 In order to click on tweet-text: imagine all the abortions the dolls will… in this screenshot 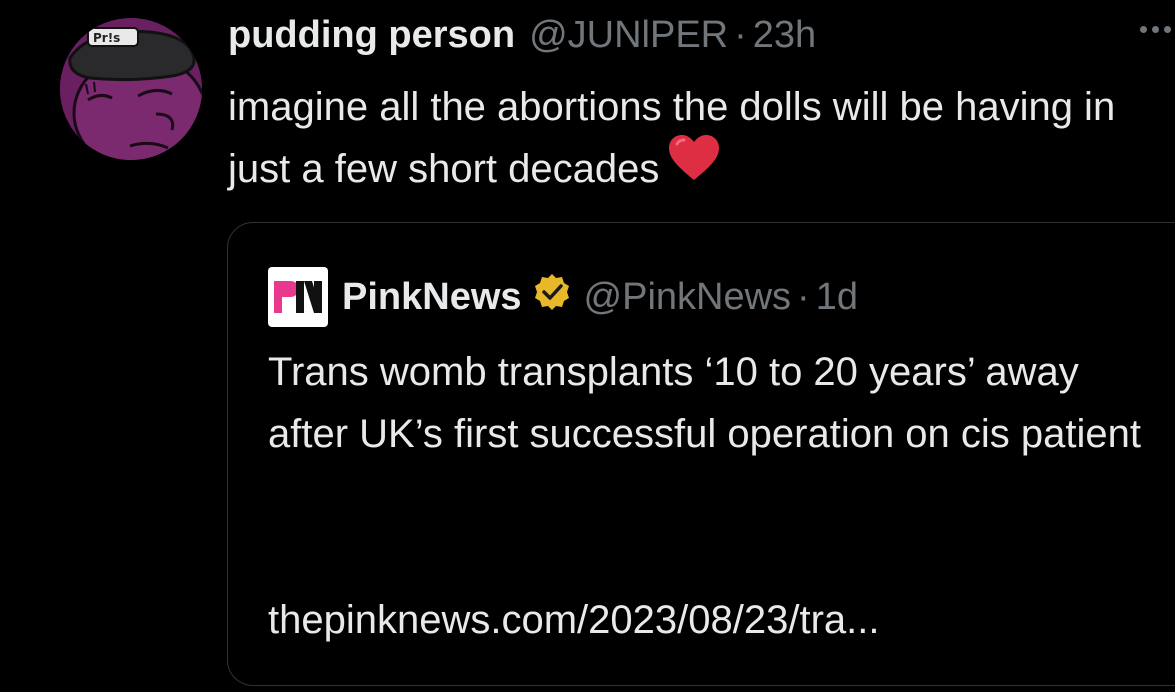, I will do `click(678, 140)`.